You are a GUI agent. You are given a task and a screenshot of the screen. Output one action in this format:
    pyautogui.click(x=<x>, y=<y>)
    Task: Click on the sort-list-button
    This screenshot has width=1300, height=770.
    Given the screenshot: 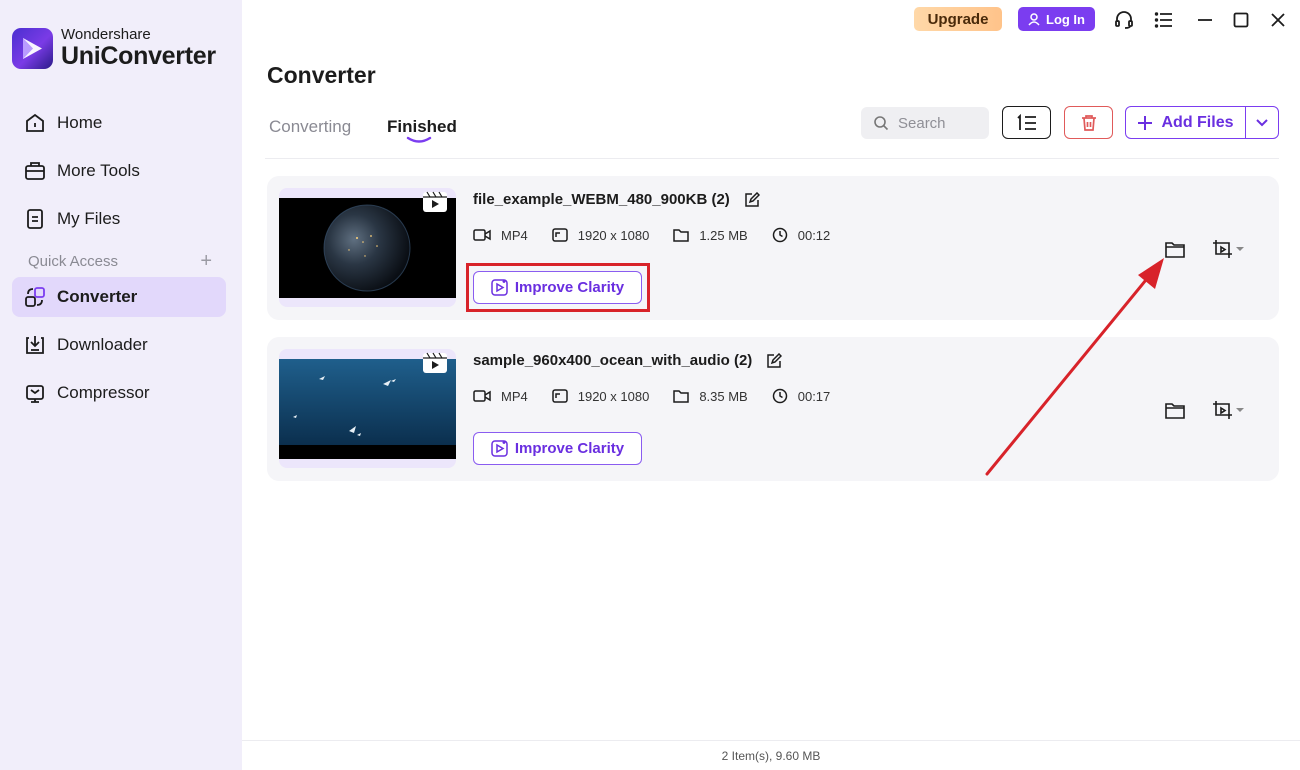 What is the action you would take?
    pyautogui.click(x=1026, y=122)
    